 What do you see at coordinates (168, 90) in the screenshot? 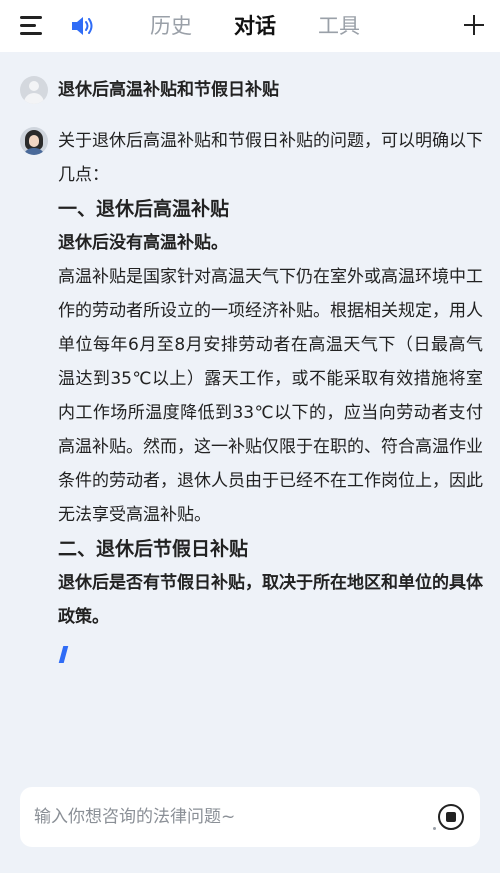
I see `user-question-text: 退休后高温补贴和节假日补贴` at bounding box center [168, 90].